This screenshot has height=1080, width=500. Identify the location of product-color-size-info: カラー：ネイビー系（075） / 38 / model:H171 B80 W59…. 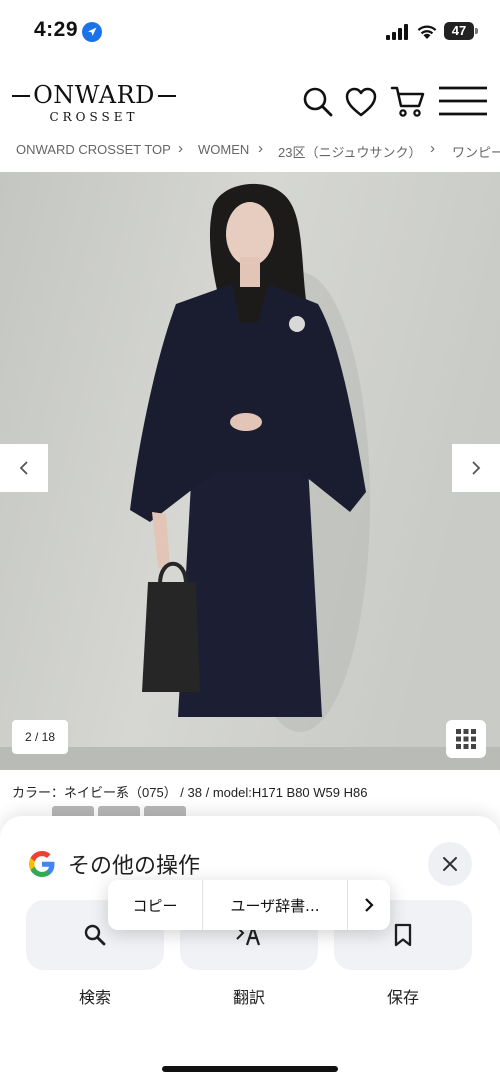
(190, 792).